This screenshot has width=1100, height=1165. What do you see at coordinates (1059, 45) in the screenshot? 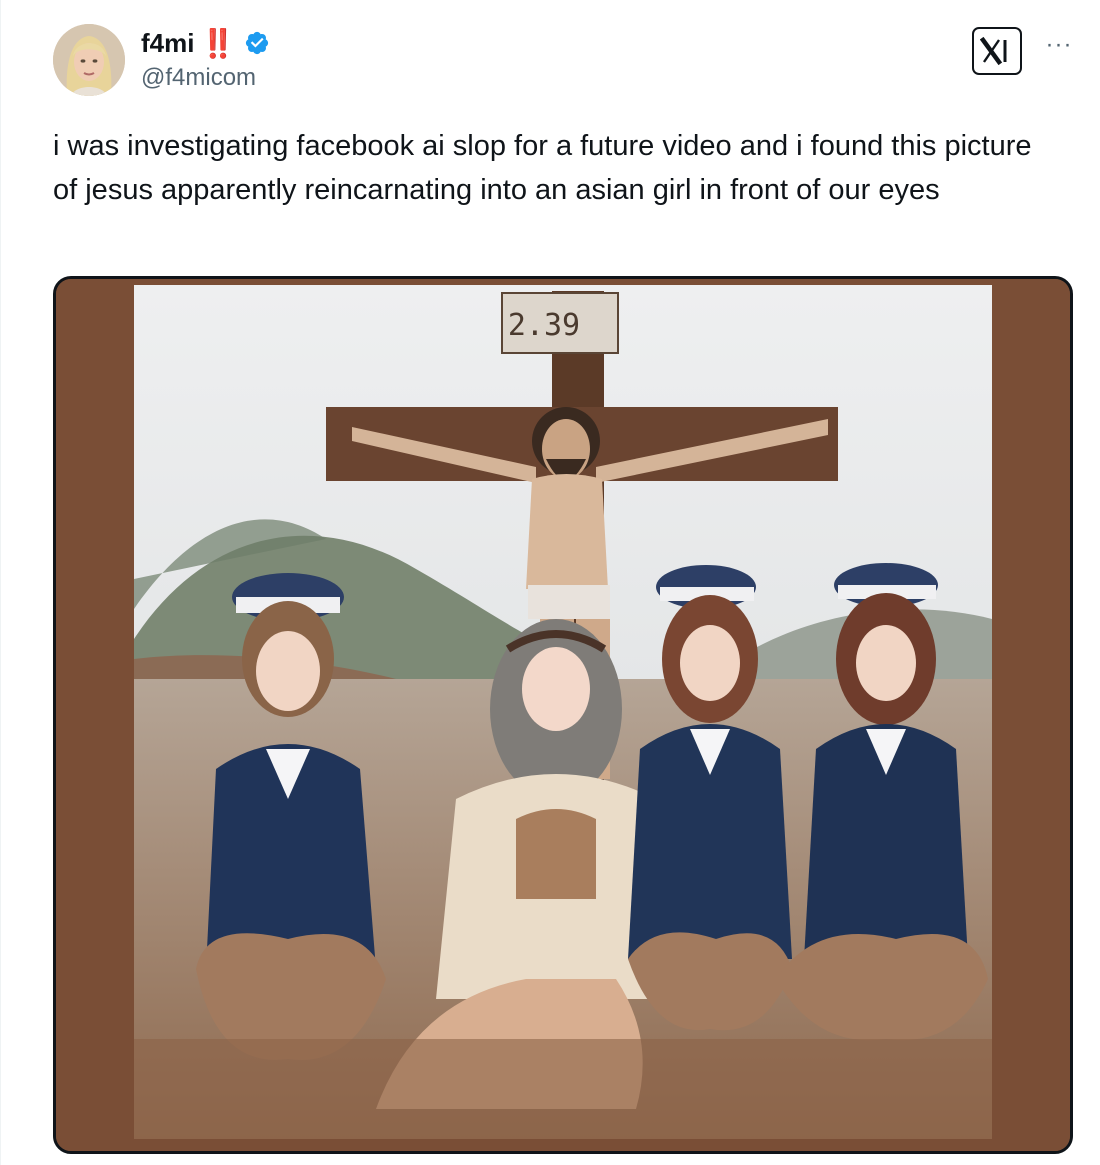
I see `more-options-button: ···` at bounding box center [1059, 45].